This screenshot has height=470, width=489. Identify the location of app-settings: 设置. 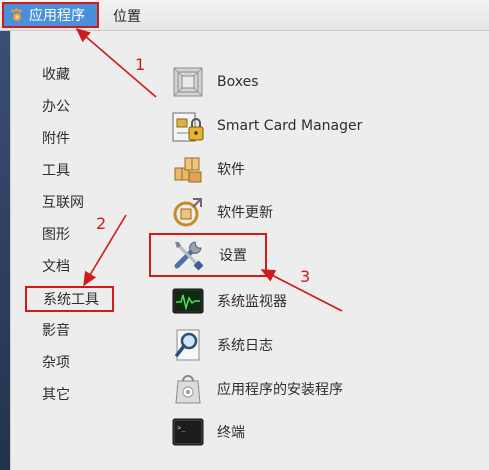
(208, 255).